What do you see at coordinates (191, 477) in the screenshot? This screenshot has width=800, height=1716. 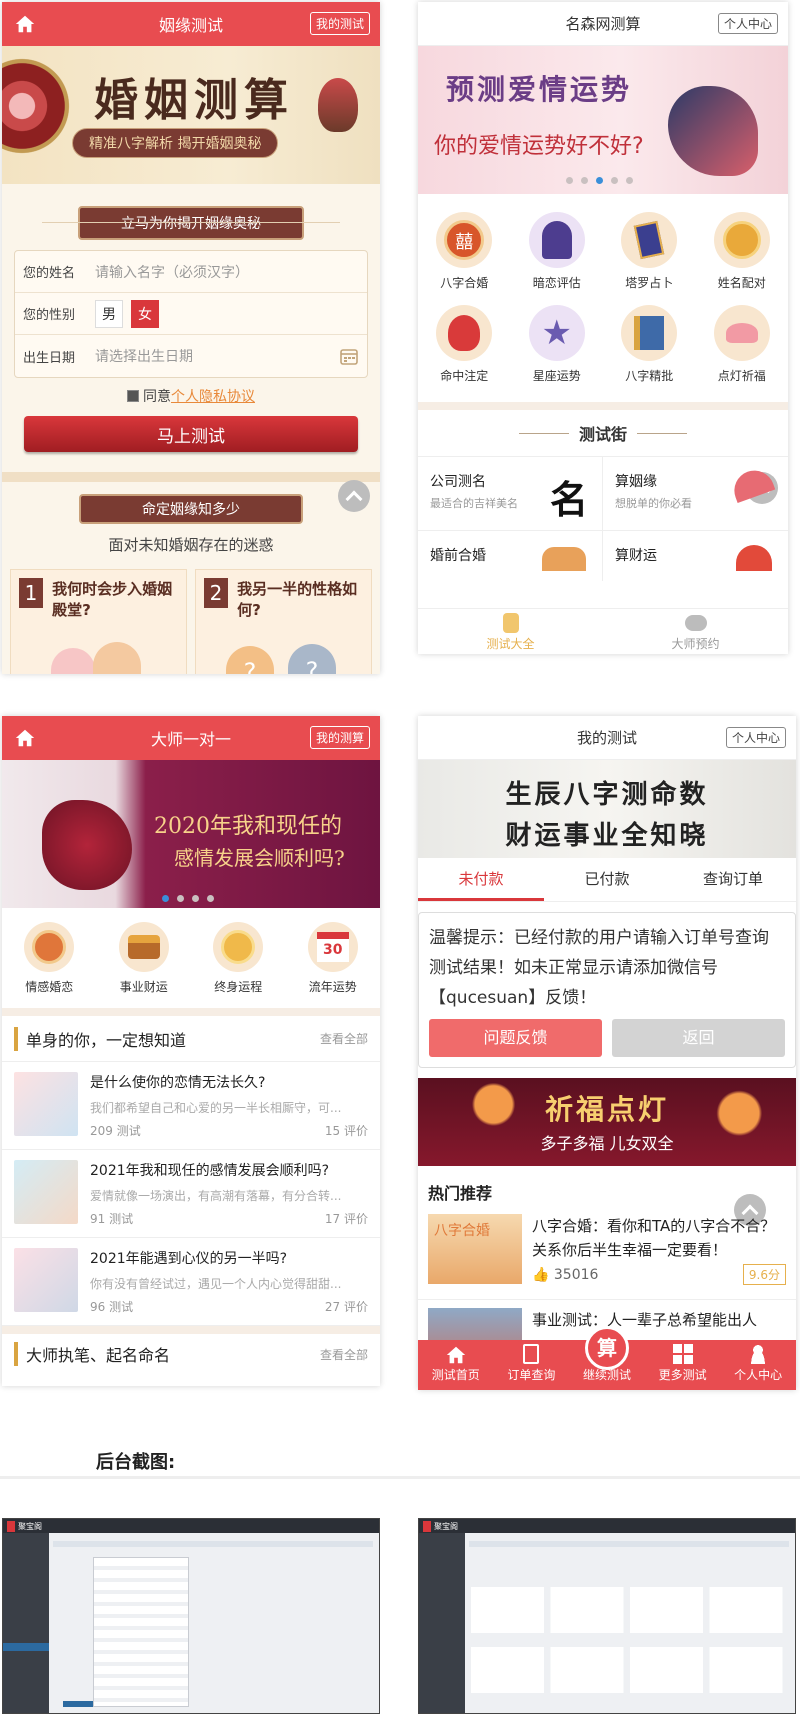 I see `section-divider` at bounding box center [191, 477].